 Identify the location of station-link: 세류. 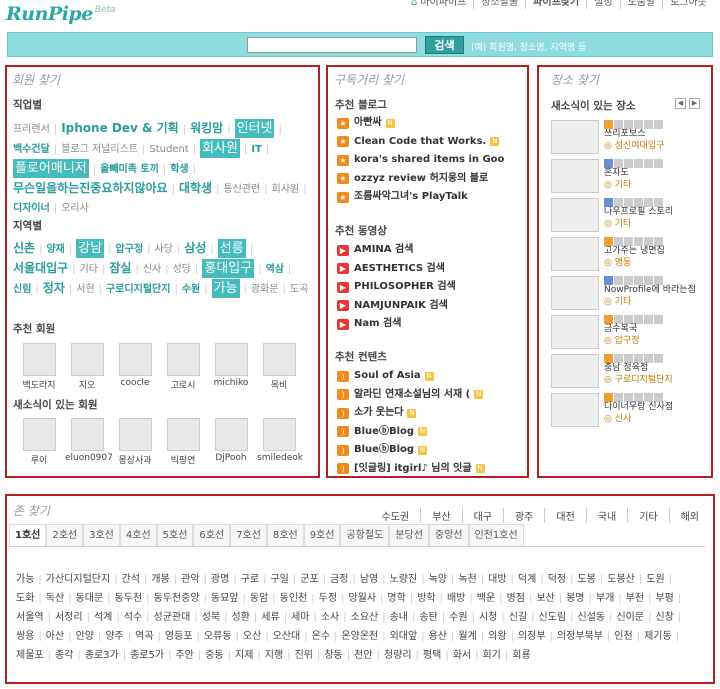
(270, 617).